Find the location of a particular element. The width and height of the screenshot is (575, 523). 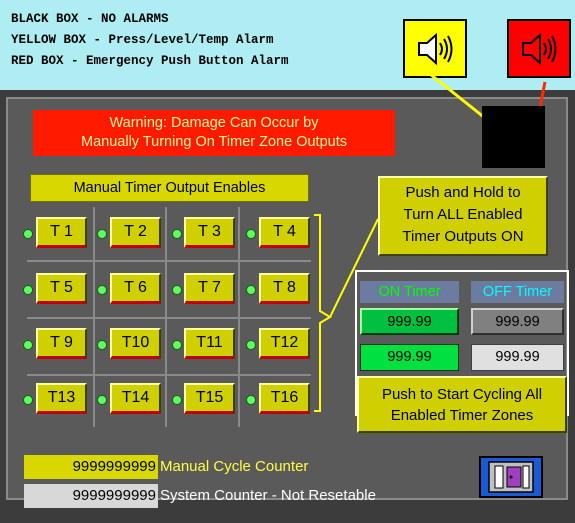

timer-t13-button: T13 is located at coordinates (61, 398).